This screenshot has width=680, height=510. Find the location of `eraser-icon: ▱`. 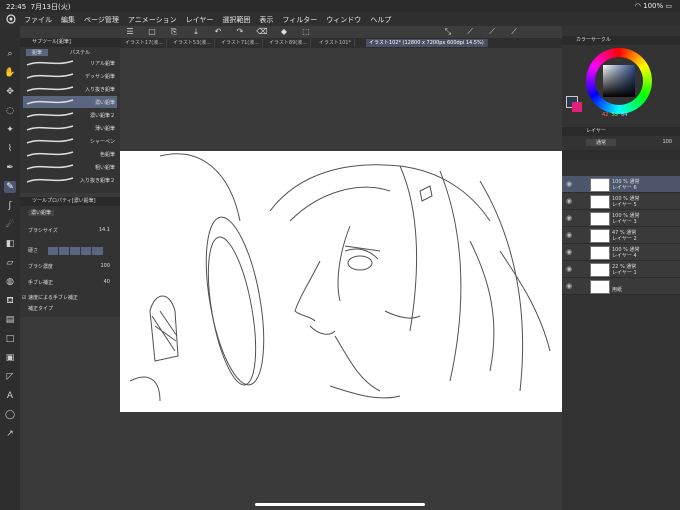

eraser-icon: ▱ is located at coordinates (10, 263).